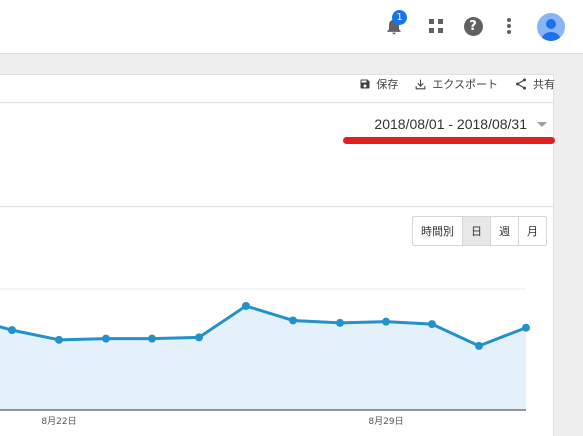 The image size is (583, 436). What do you see at coordinates (420, 84) in the screenshot?
I see `export-icon` at bounding box center [420, 84].